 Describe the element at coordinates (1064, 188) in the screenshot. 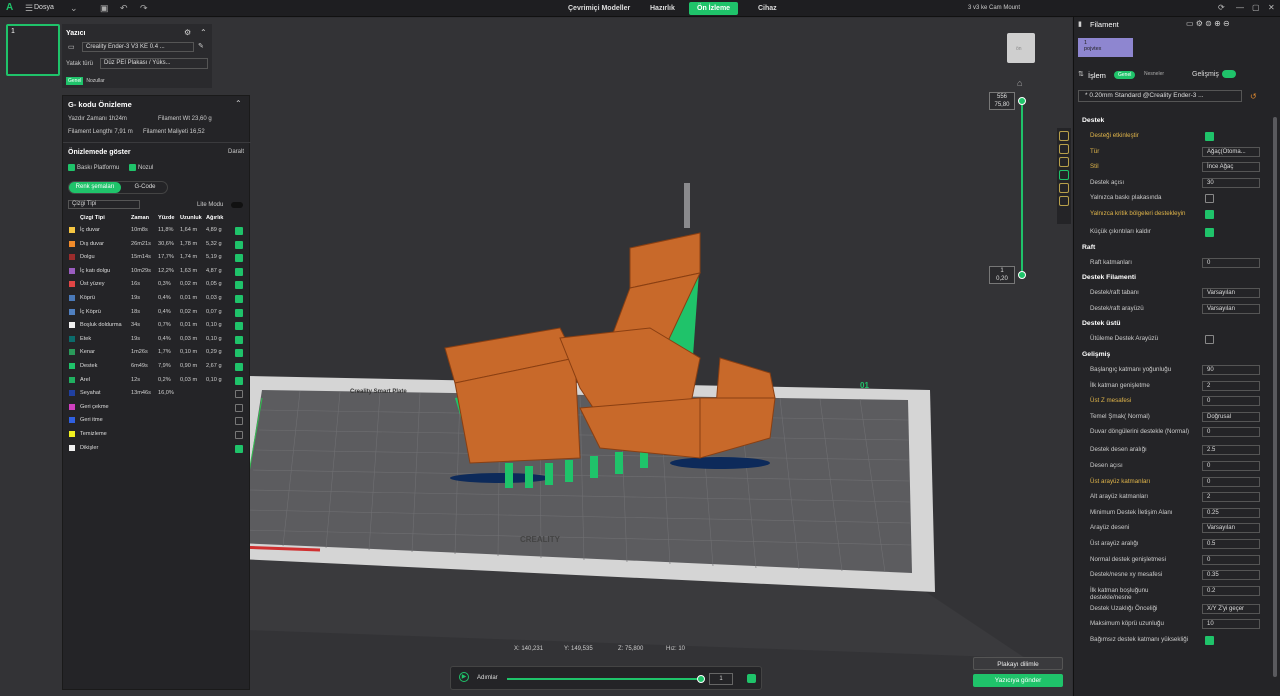

I see `others-icon` at that location.